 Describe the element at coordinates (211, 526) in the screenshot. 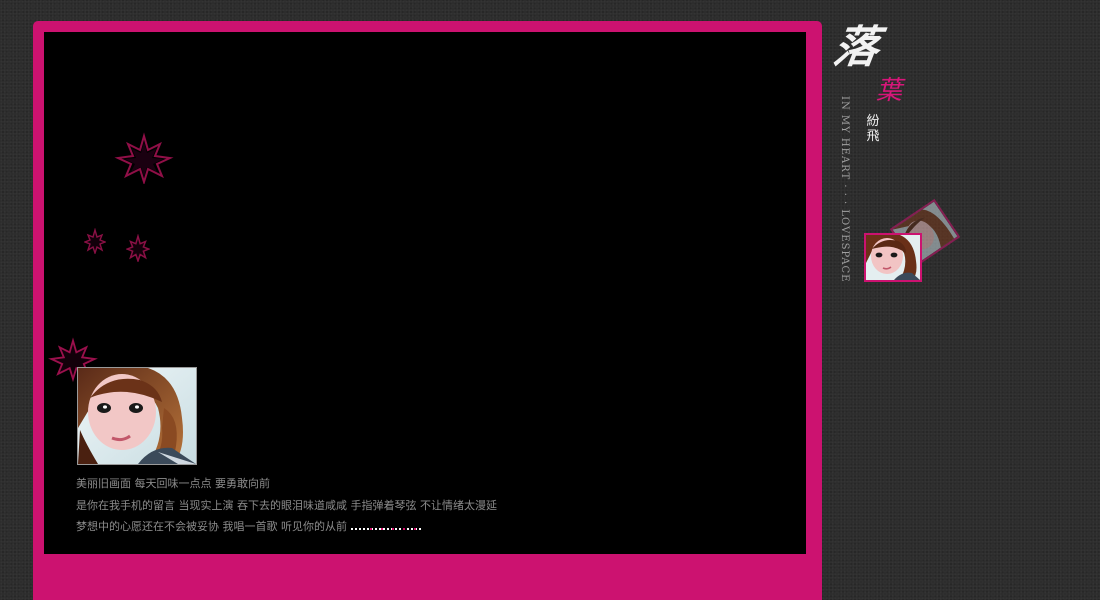

I see `lyric-line: 梦想中的心愿还在不会被妥协 我唱一首歌 听见你的从前` at that location.